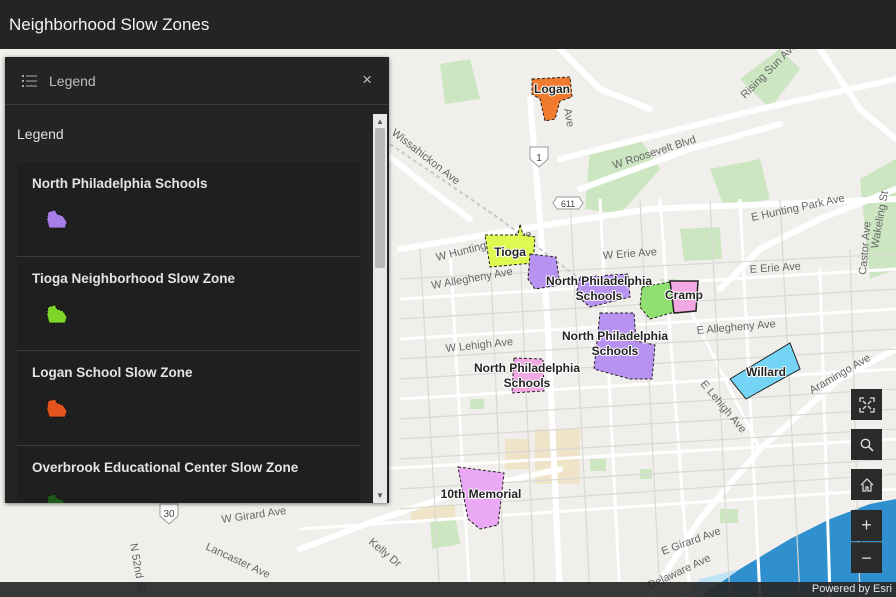  Describe the element at coordinates (384, 553) in the screenshot. I see `street-label: Kelly Dr` at that location.